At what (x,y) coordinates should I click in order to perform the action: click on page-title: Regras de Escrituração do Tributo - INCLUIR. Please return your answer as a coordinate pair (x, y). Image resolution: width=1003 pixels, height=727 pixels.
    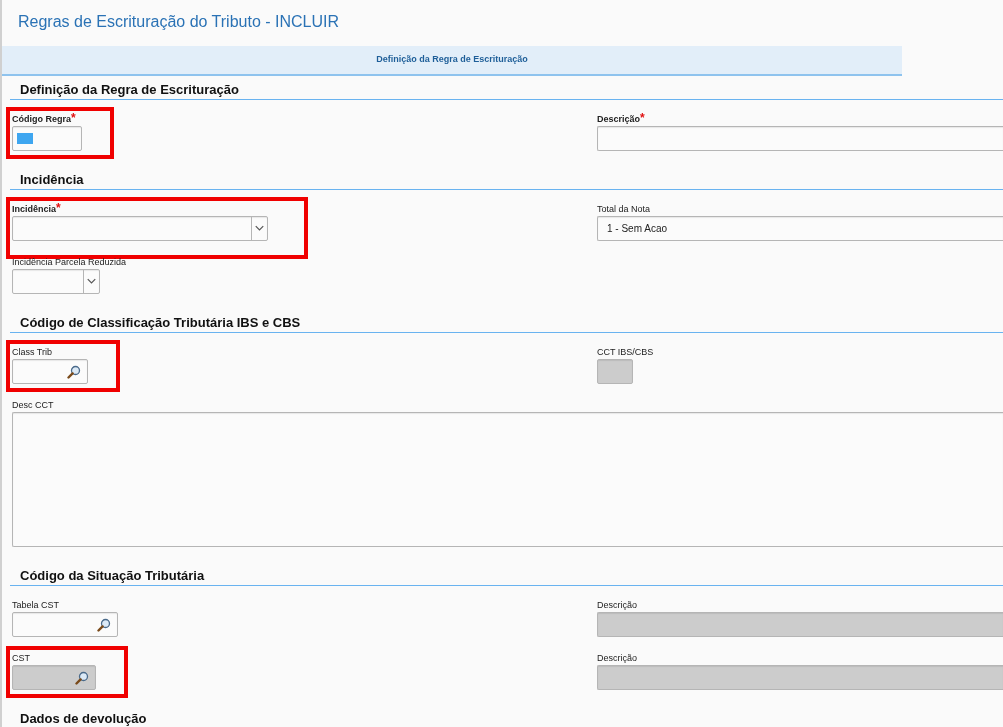
    Looking at the image, I should click on (178, 22).